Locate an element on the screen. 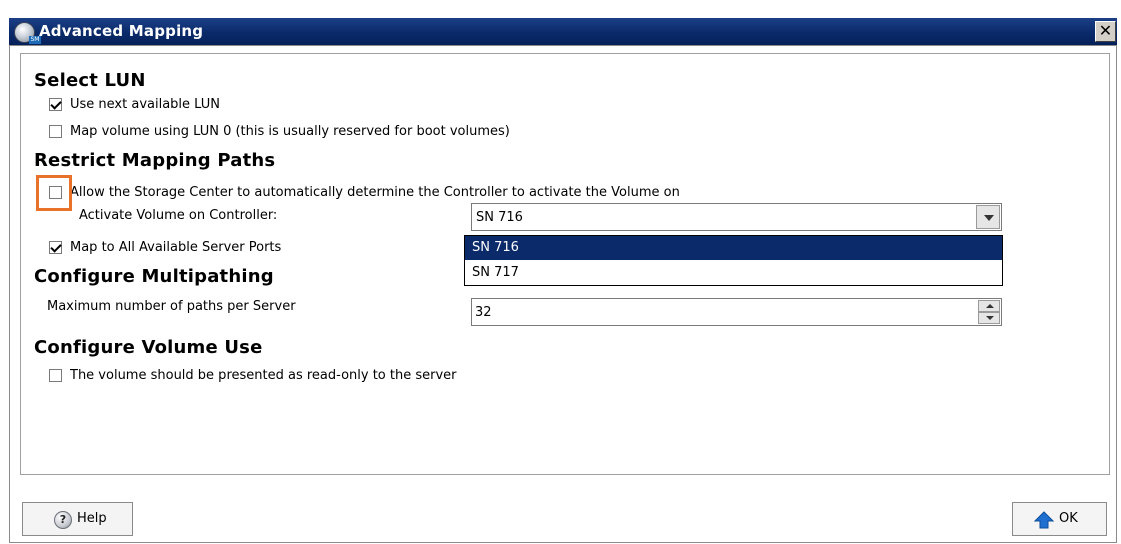 This screenshot has width=1121, height=544. use-next-lun-checkbox is located at coordinates (55, 104).